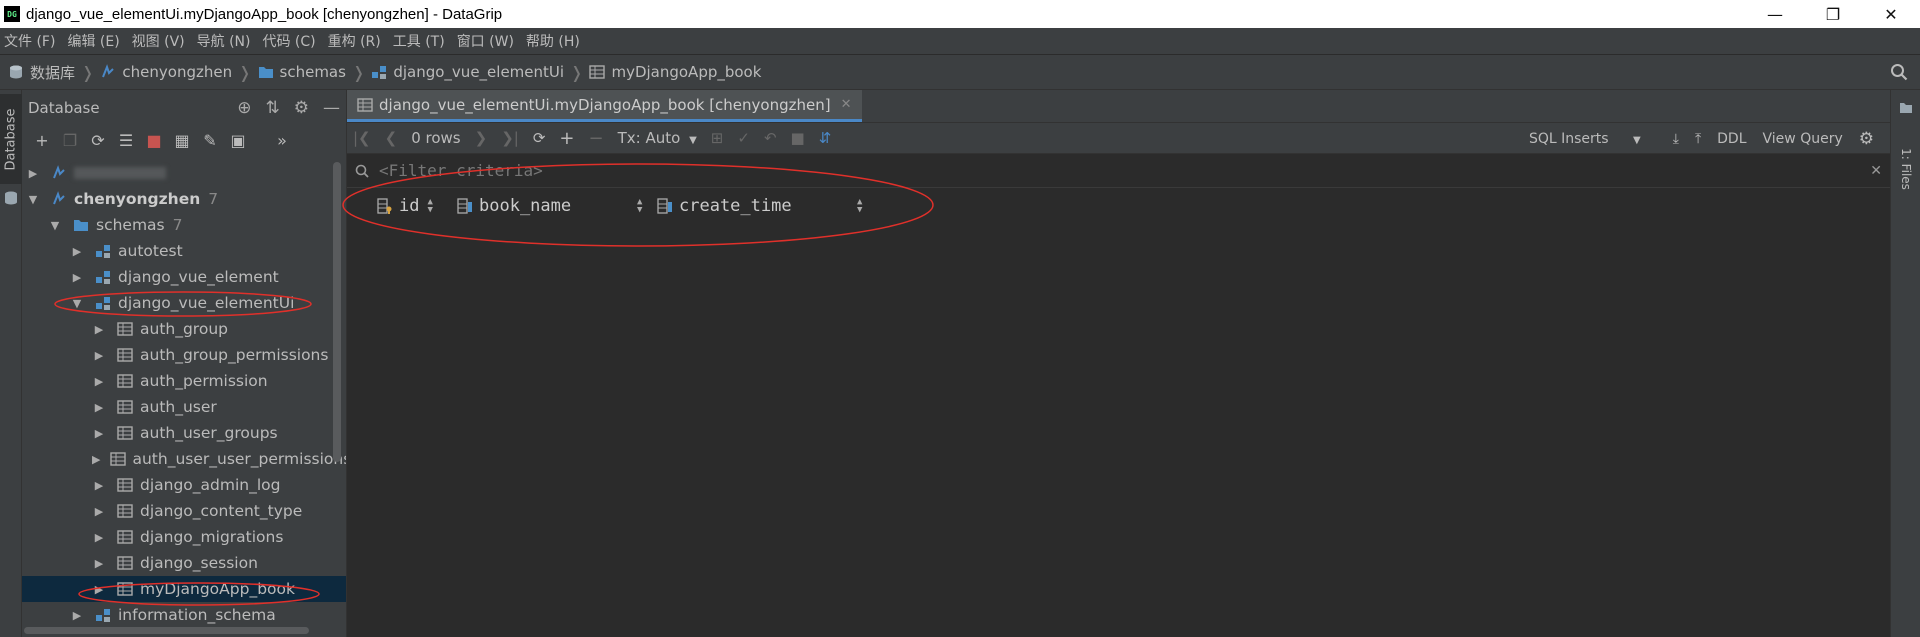 This screenshot has width=1920, height=637. Describe the element at coordinates (184, 173) in the screenshot. I see `tree-item-datasource-blurred: ▶` at that location.